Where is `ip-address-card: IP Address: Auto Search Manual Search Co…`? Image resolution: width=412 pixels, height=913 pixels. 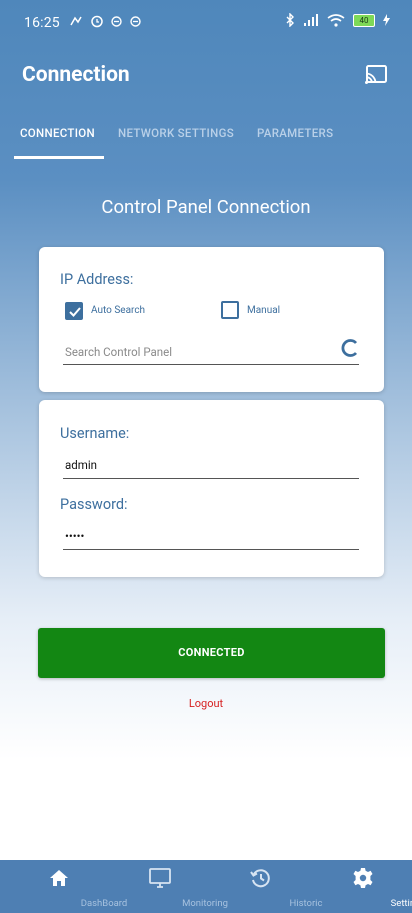
ip-address-card: IP Address: Auto Search Manual Search Co… is located at coordinates (211, 319).